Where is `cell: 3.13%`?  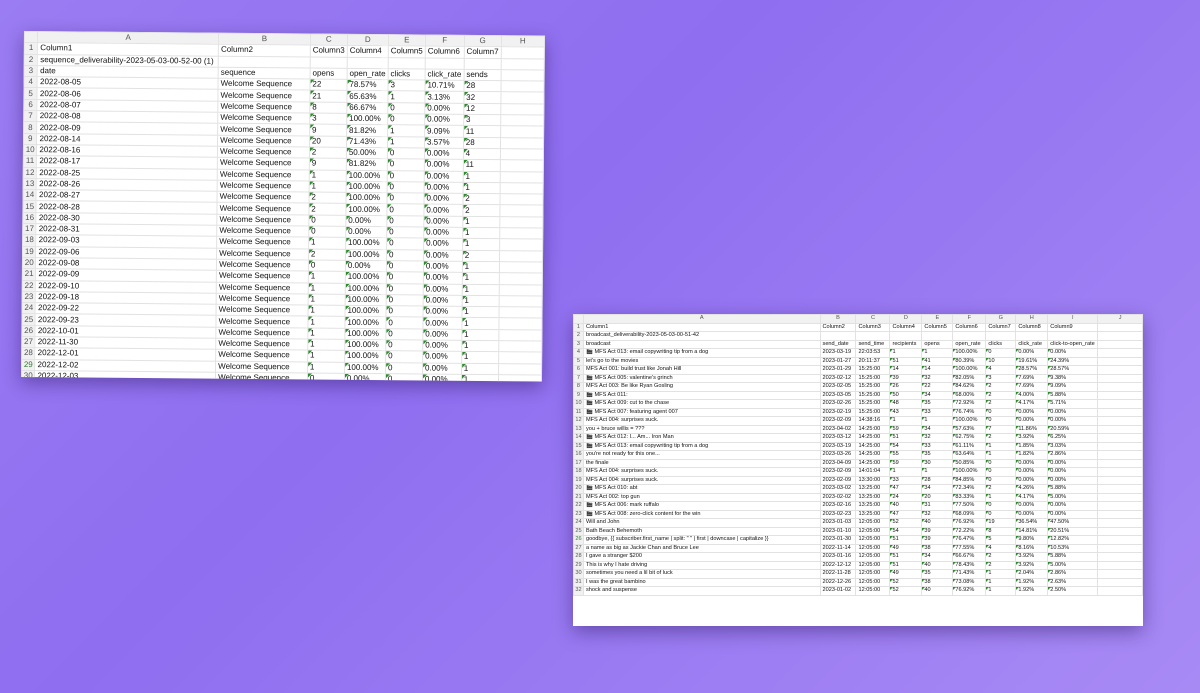 cell: 3.13% is located at coordinates (444, 97).